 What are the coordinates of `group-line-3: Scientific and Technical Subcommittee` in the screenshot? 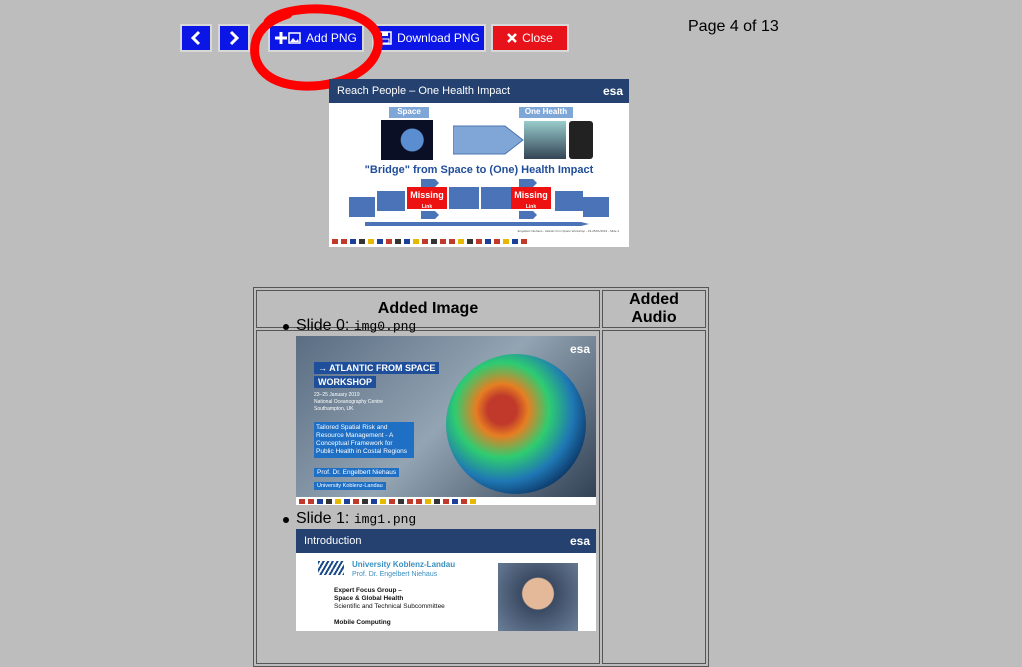 It's located at (389, 606).